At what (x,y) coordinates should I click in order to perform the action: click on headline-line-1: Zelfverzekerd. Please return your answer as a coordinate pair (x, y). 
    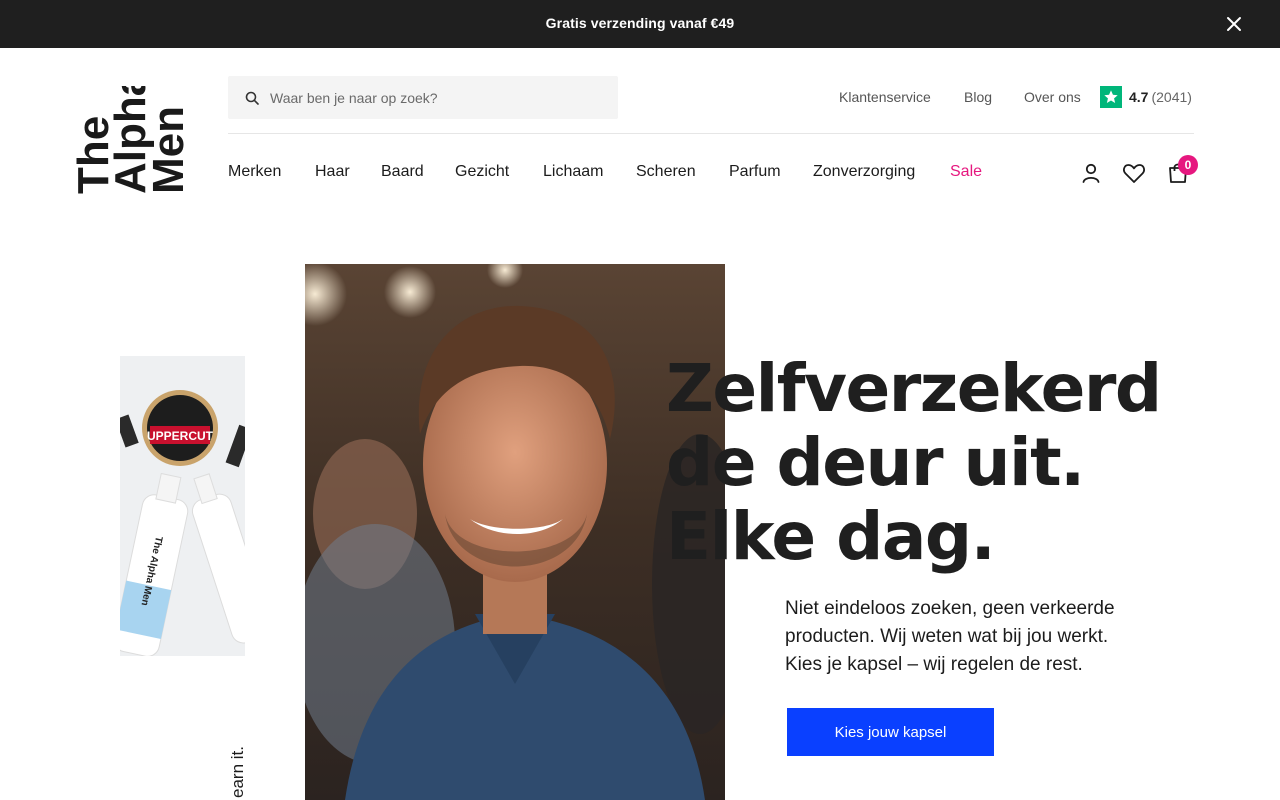
    Looking at the image, I should click on (914, 388).